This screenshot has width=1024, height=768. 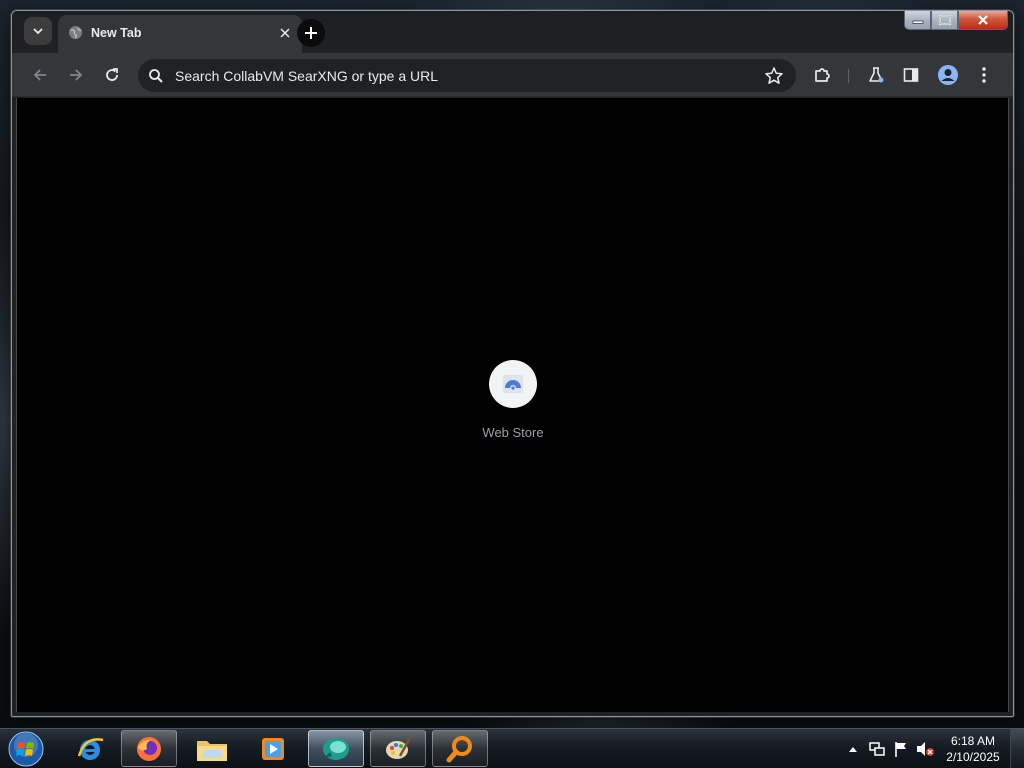 I want to click on reload-icon, so click(x=112, y=74).